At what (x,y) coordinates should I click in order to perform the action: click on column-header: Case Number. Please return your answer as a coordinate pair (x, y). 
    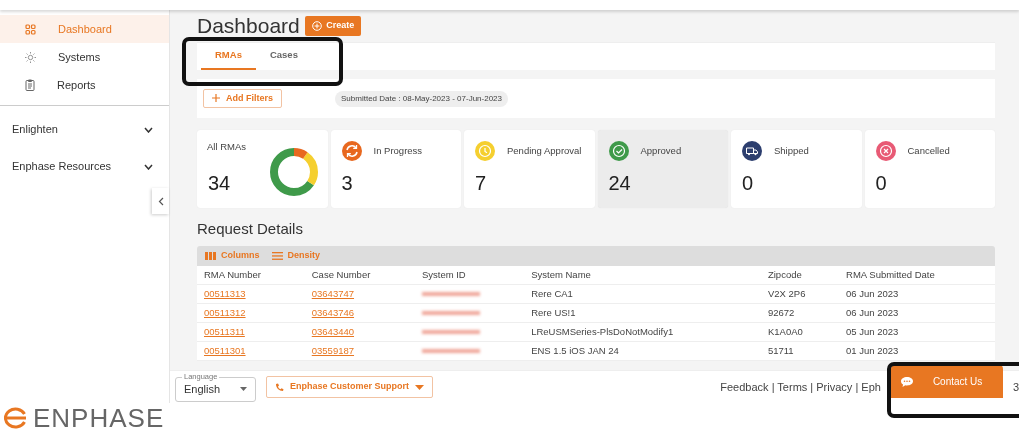
    Looking at the image, I should click on (359, 275).